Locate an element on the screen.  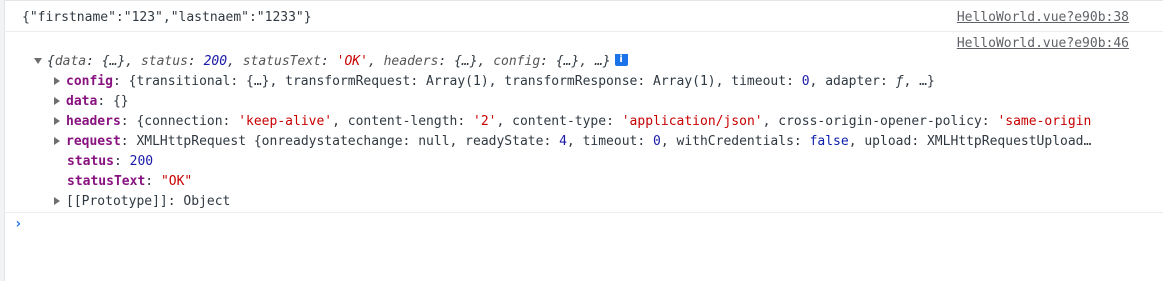
property-key: headers is located at coordinates (93, 121).